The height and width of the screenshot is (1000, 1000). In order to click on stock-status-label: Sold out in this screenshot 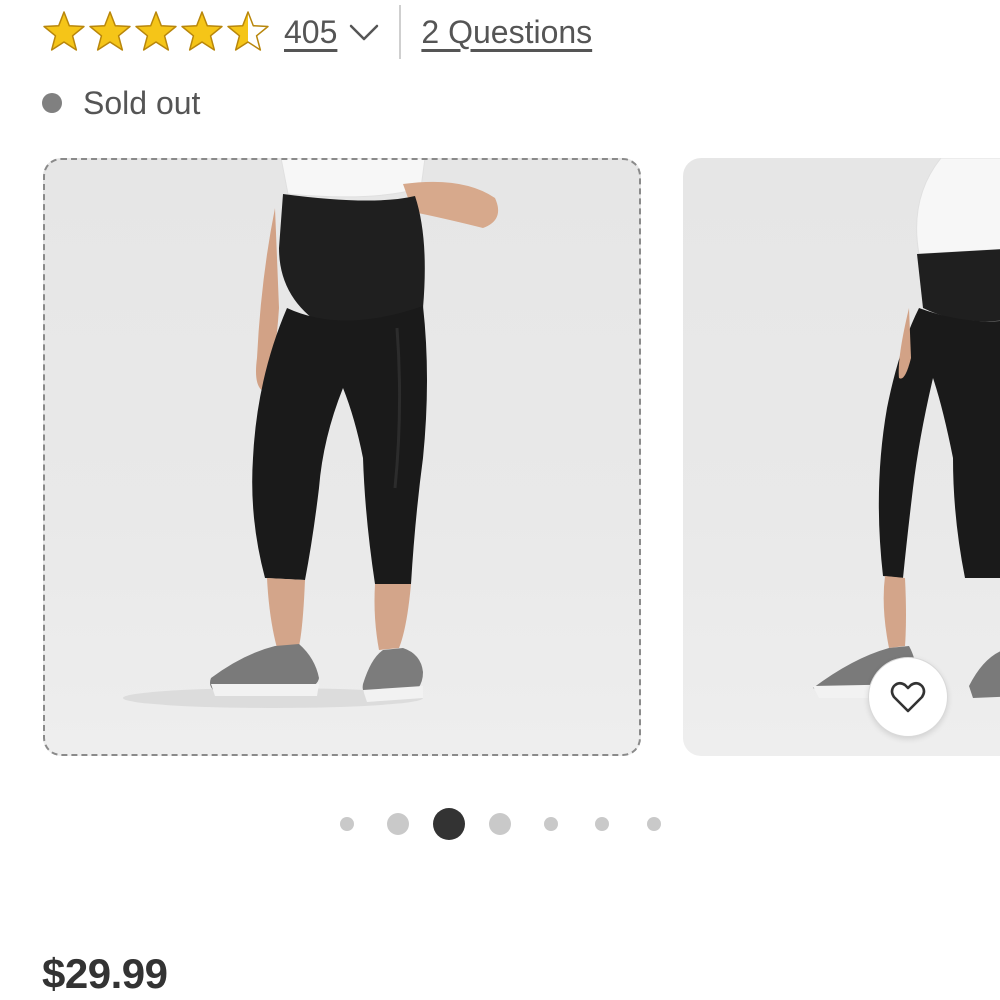, I will do `click(142, 102)`.